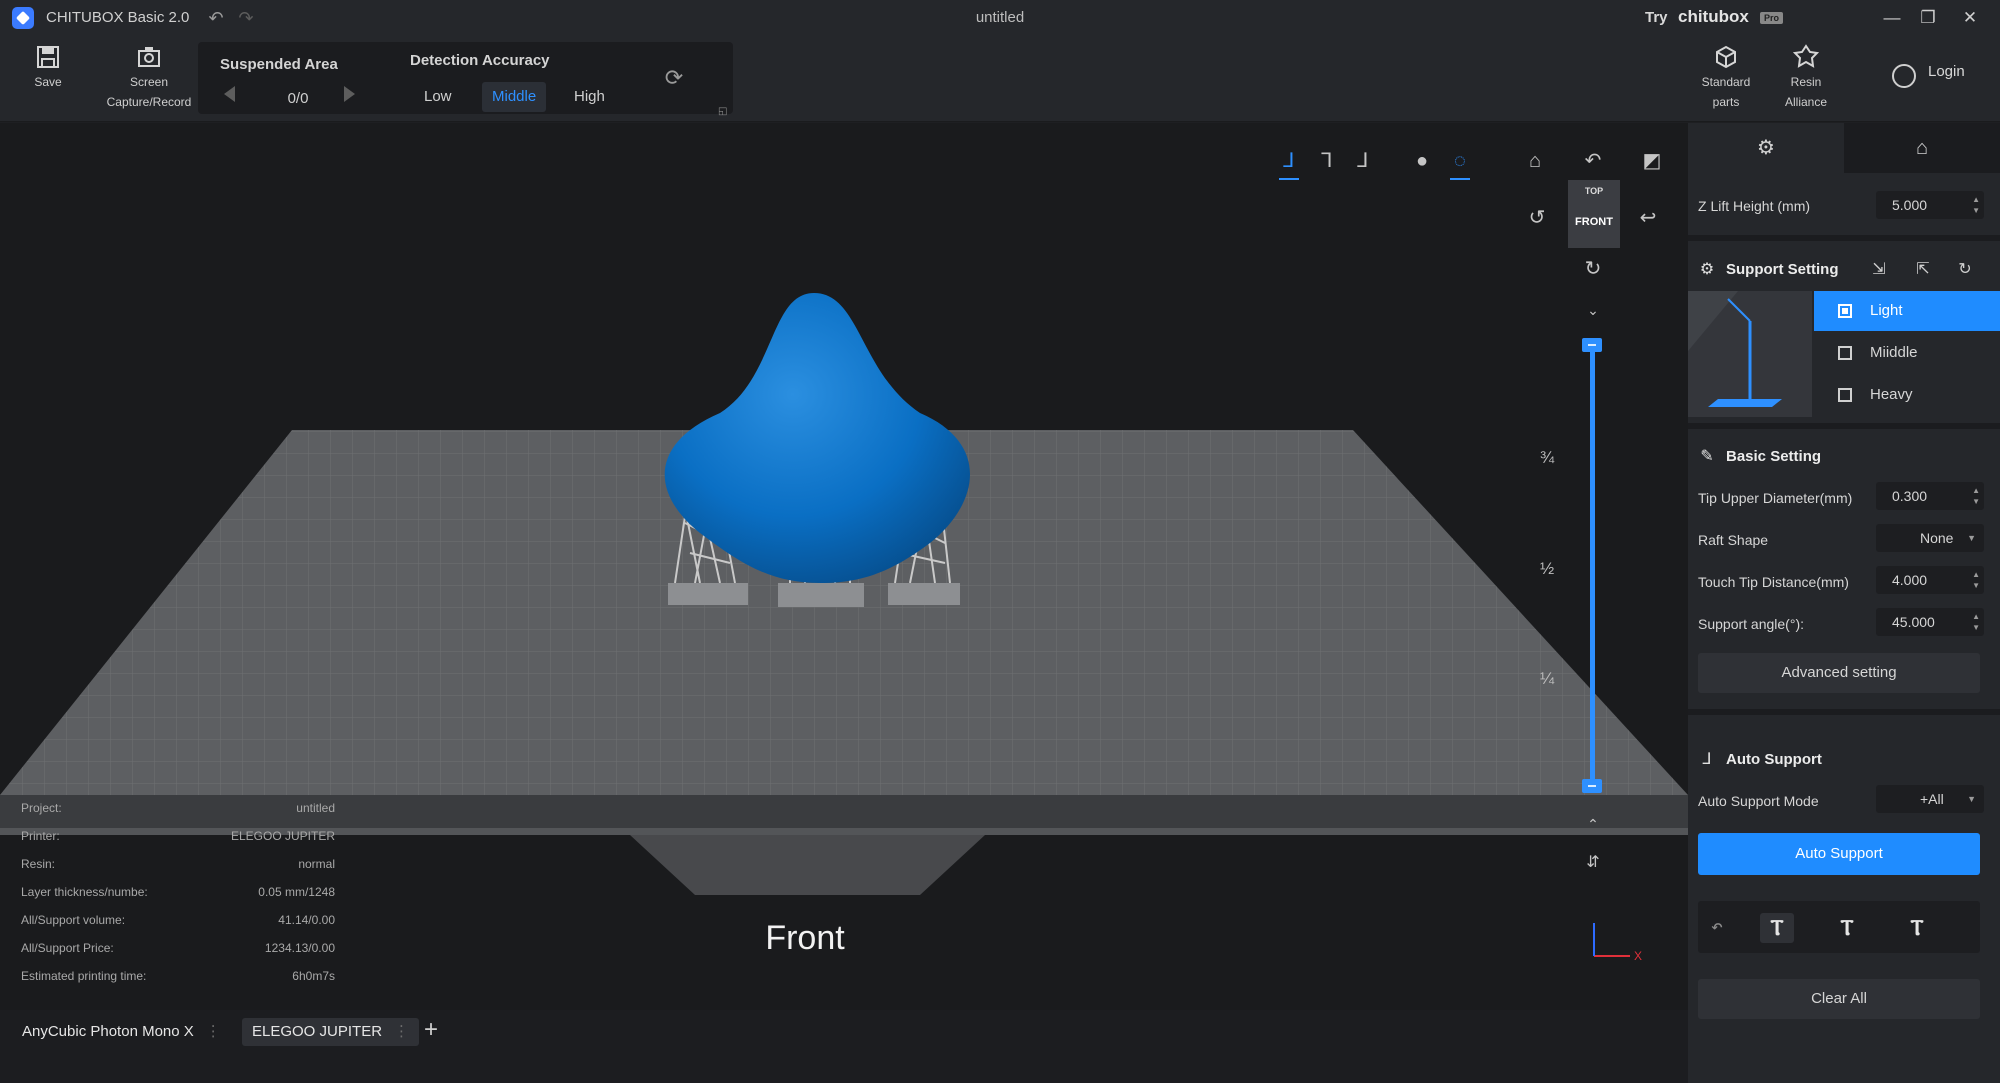 This screenshot has height=1083, width=2000. I want to click on save-icon, so click(48, 57).